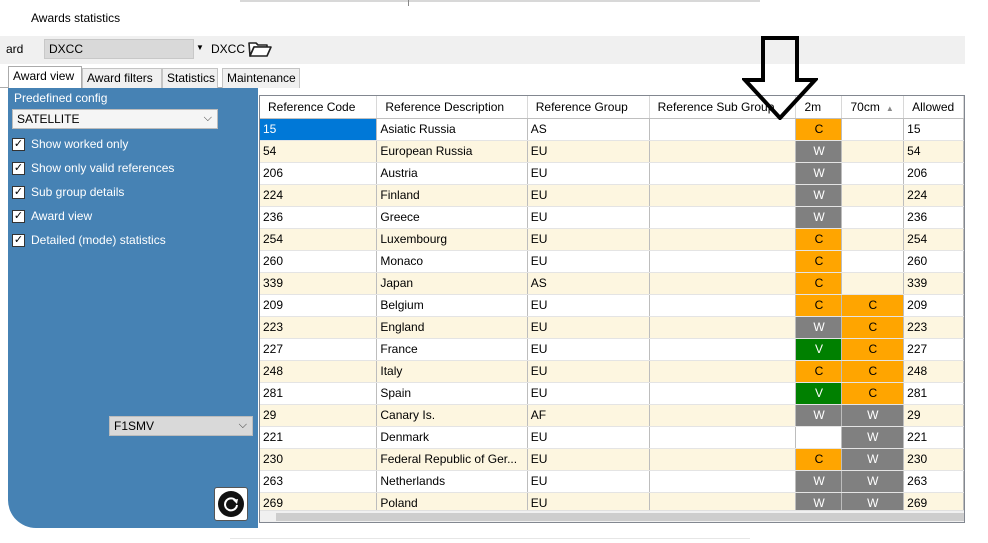 This screenshot has height=543, width=988. I want to click on cell-allowed: 29, so click(933, 415).